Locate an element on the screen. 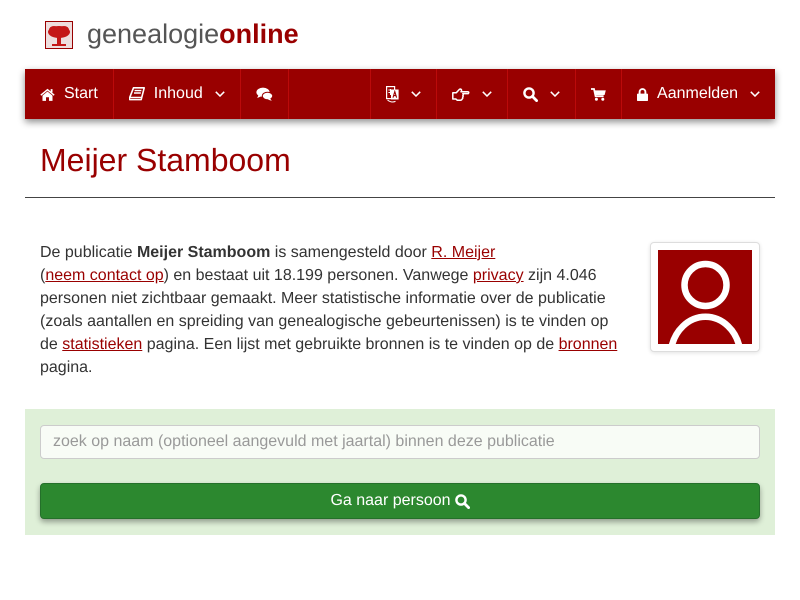  inline-link: bronnen is located at coordinates (588, 344).